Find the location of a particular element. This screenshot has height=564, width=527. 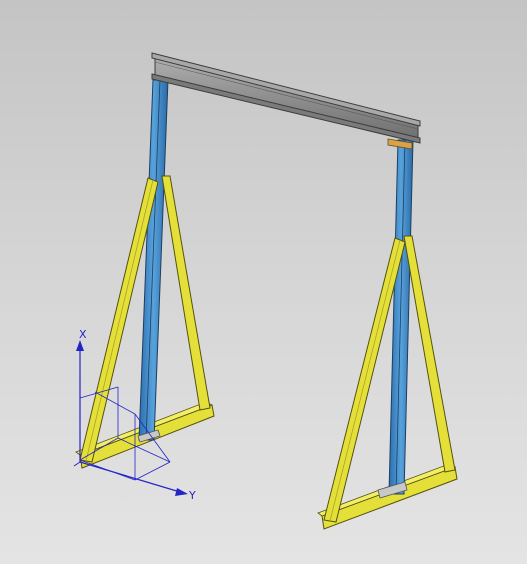

i-beam-bottom-flange is located at coordinates (286, 108).